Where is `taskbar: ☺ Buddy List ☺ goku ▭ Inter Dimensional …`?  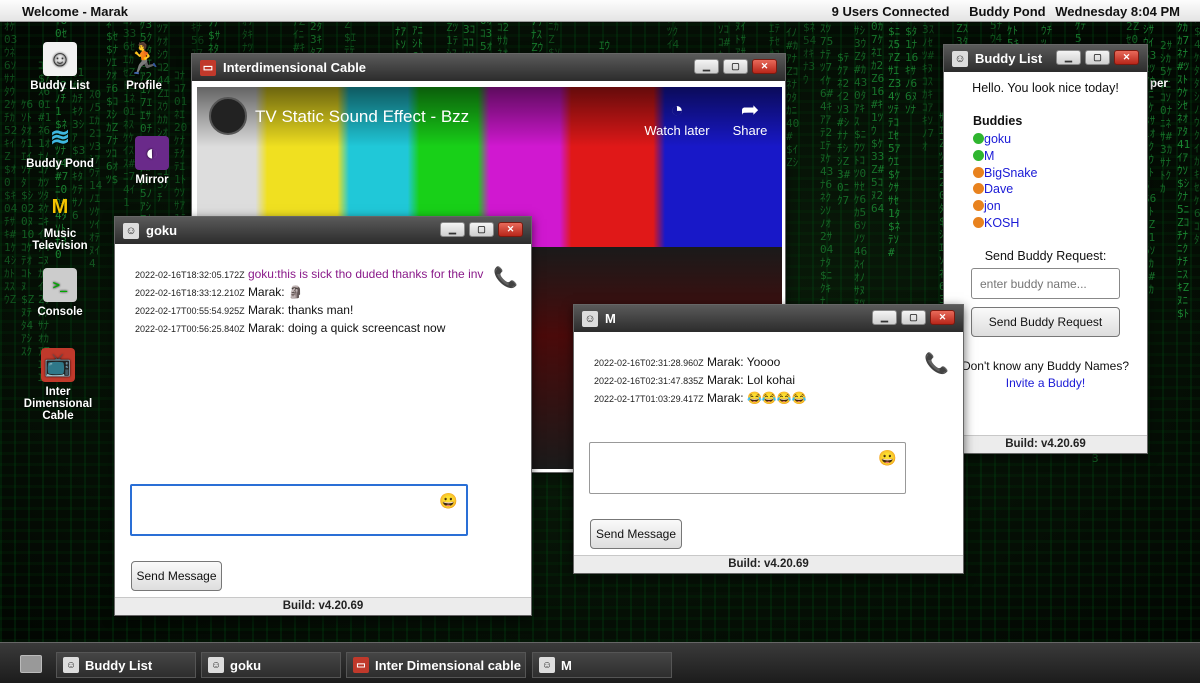
taskbar: ☺ Buddy List ☺ goku ▭ Inter Dimensional … is located at coordinates (600, 662).